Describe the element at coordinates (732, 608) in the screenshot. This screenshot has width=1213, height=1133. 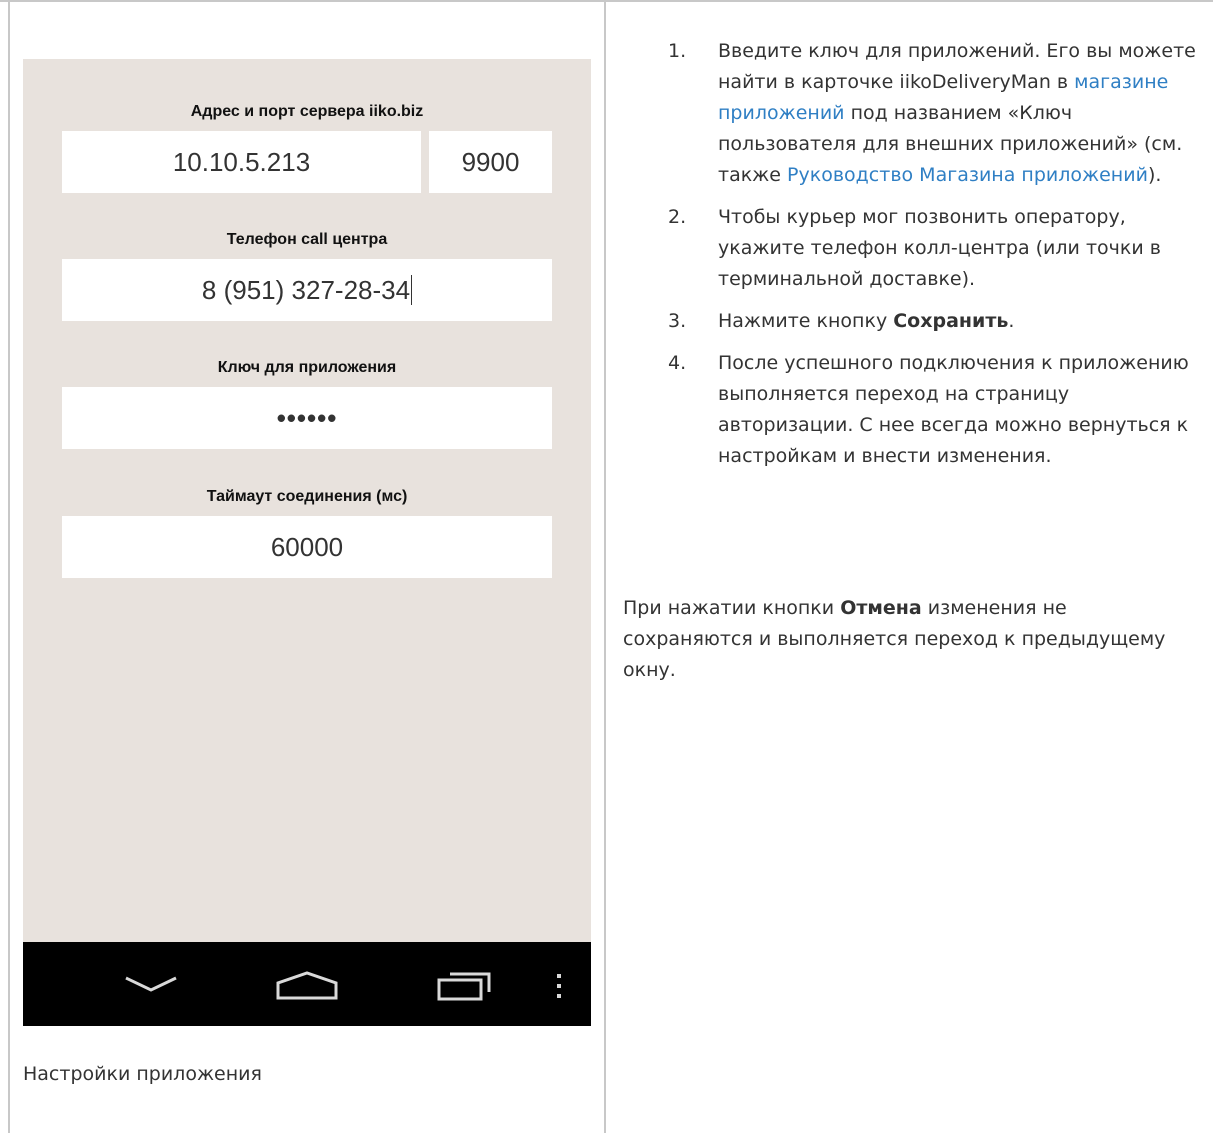
I see `paragraph-text: При нажатии кнопки` at that location.